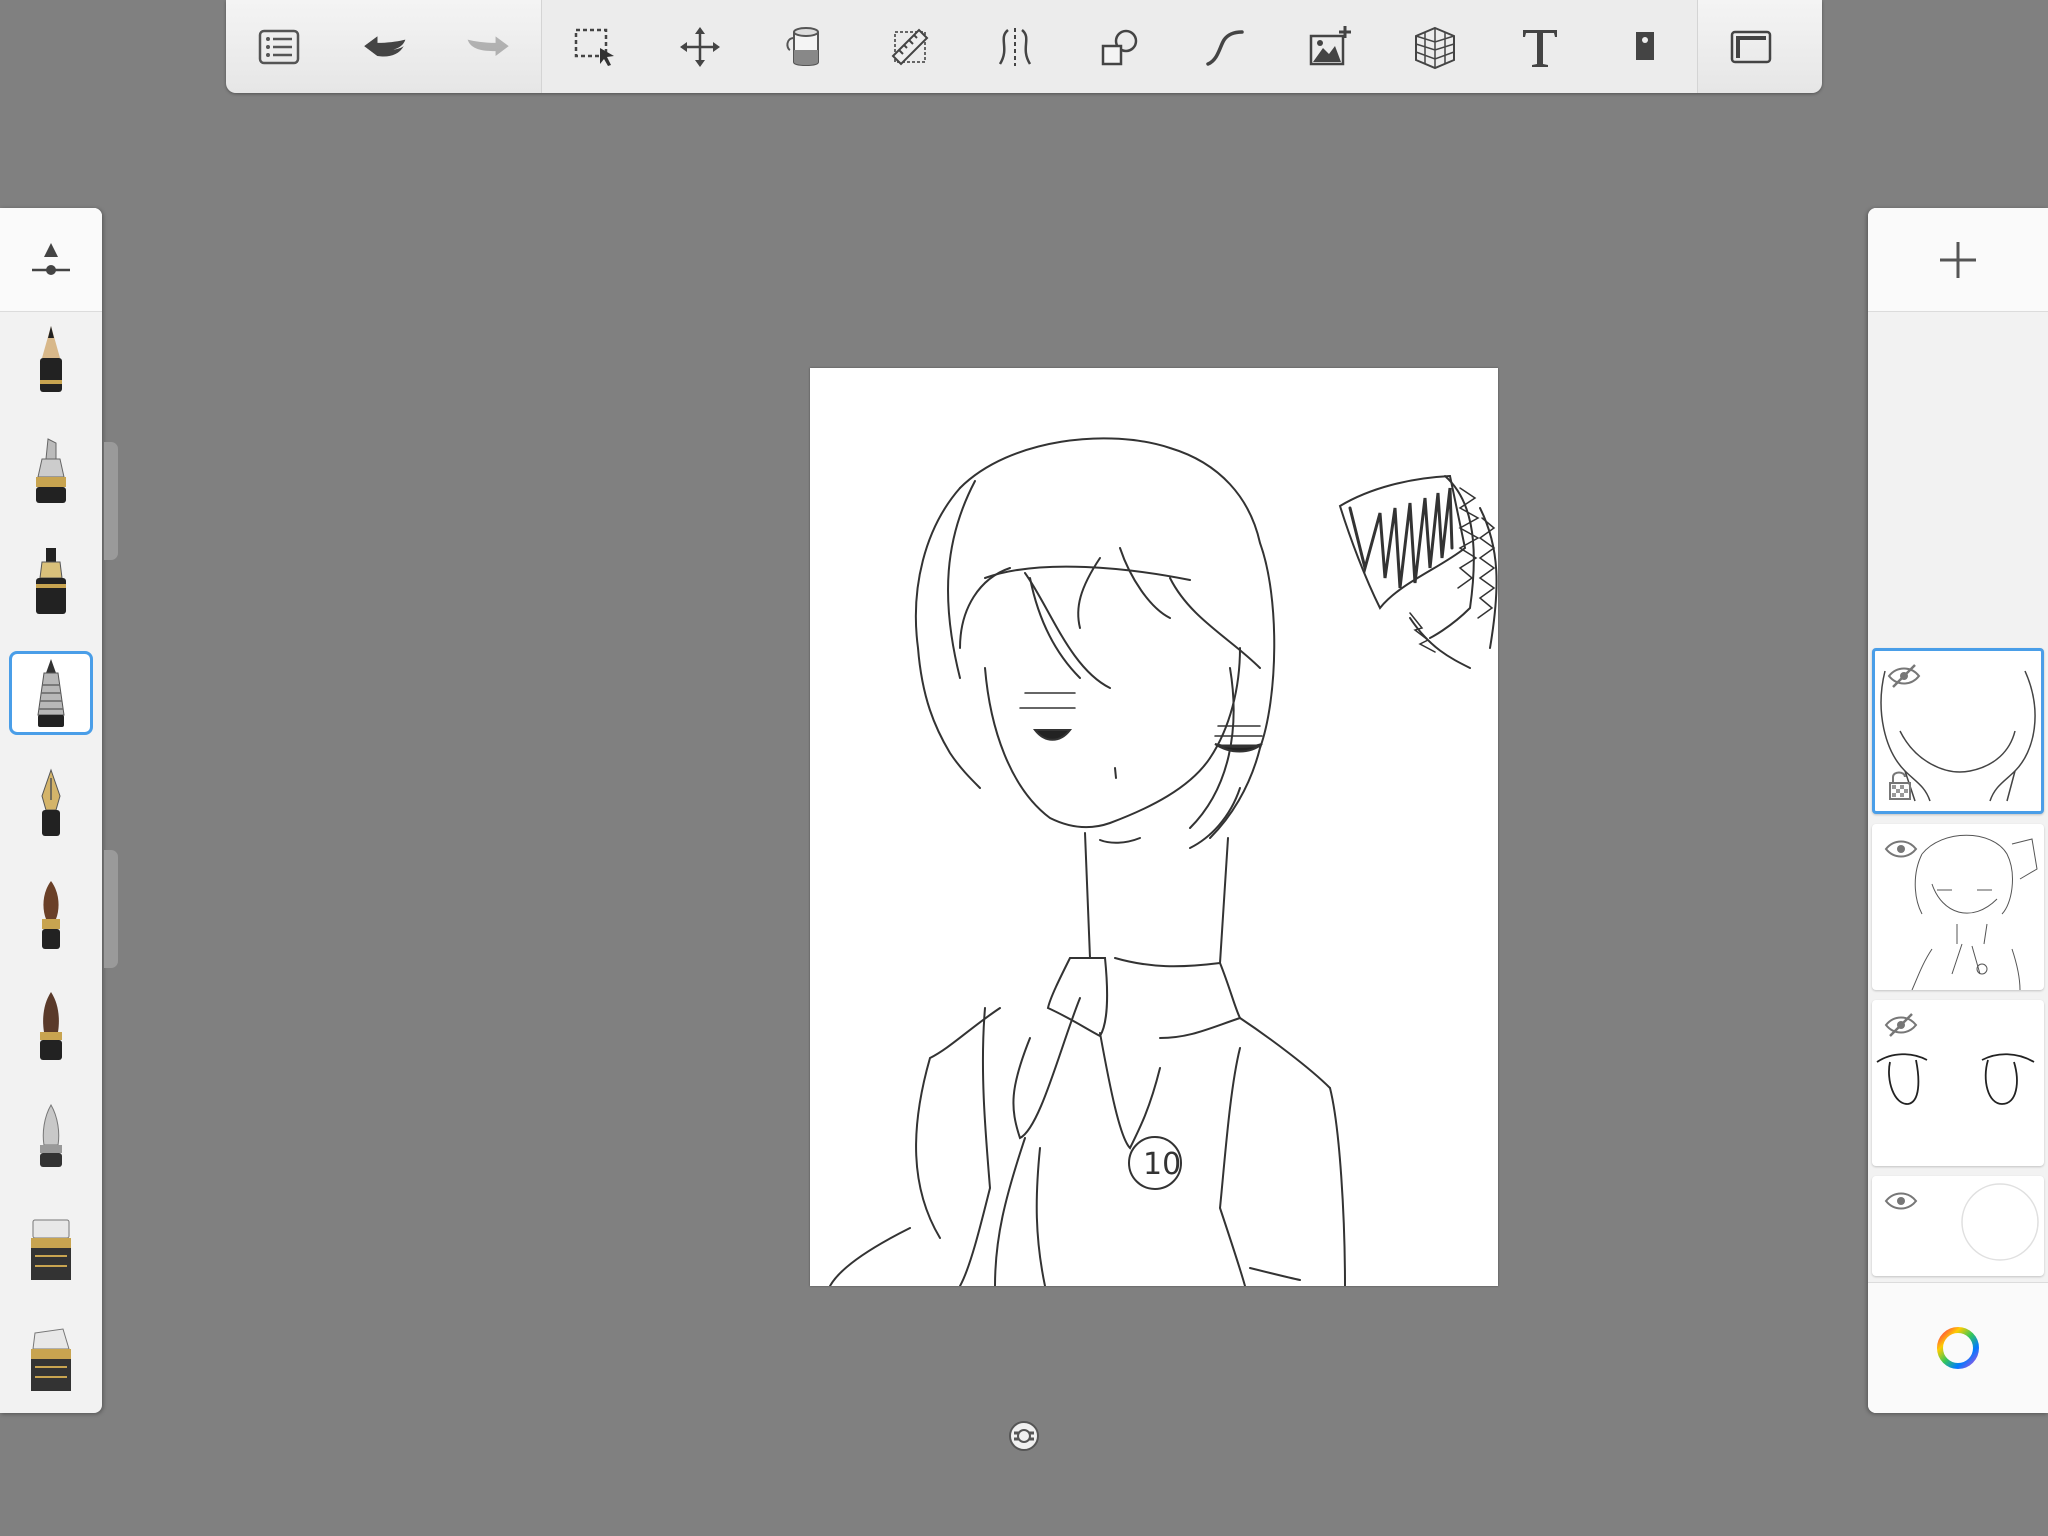 This screenshot has height=1536, width=2048. I want to click on perspective-grid-icon, so click(1434, 47).